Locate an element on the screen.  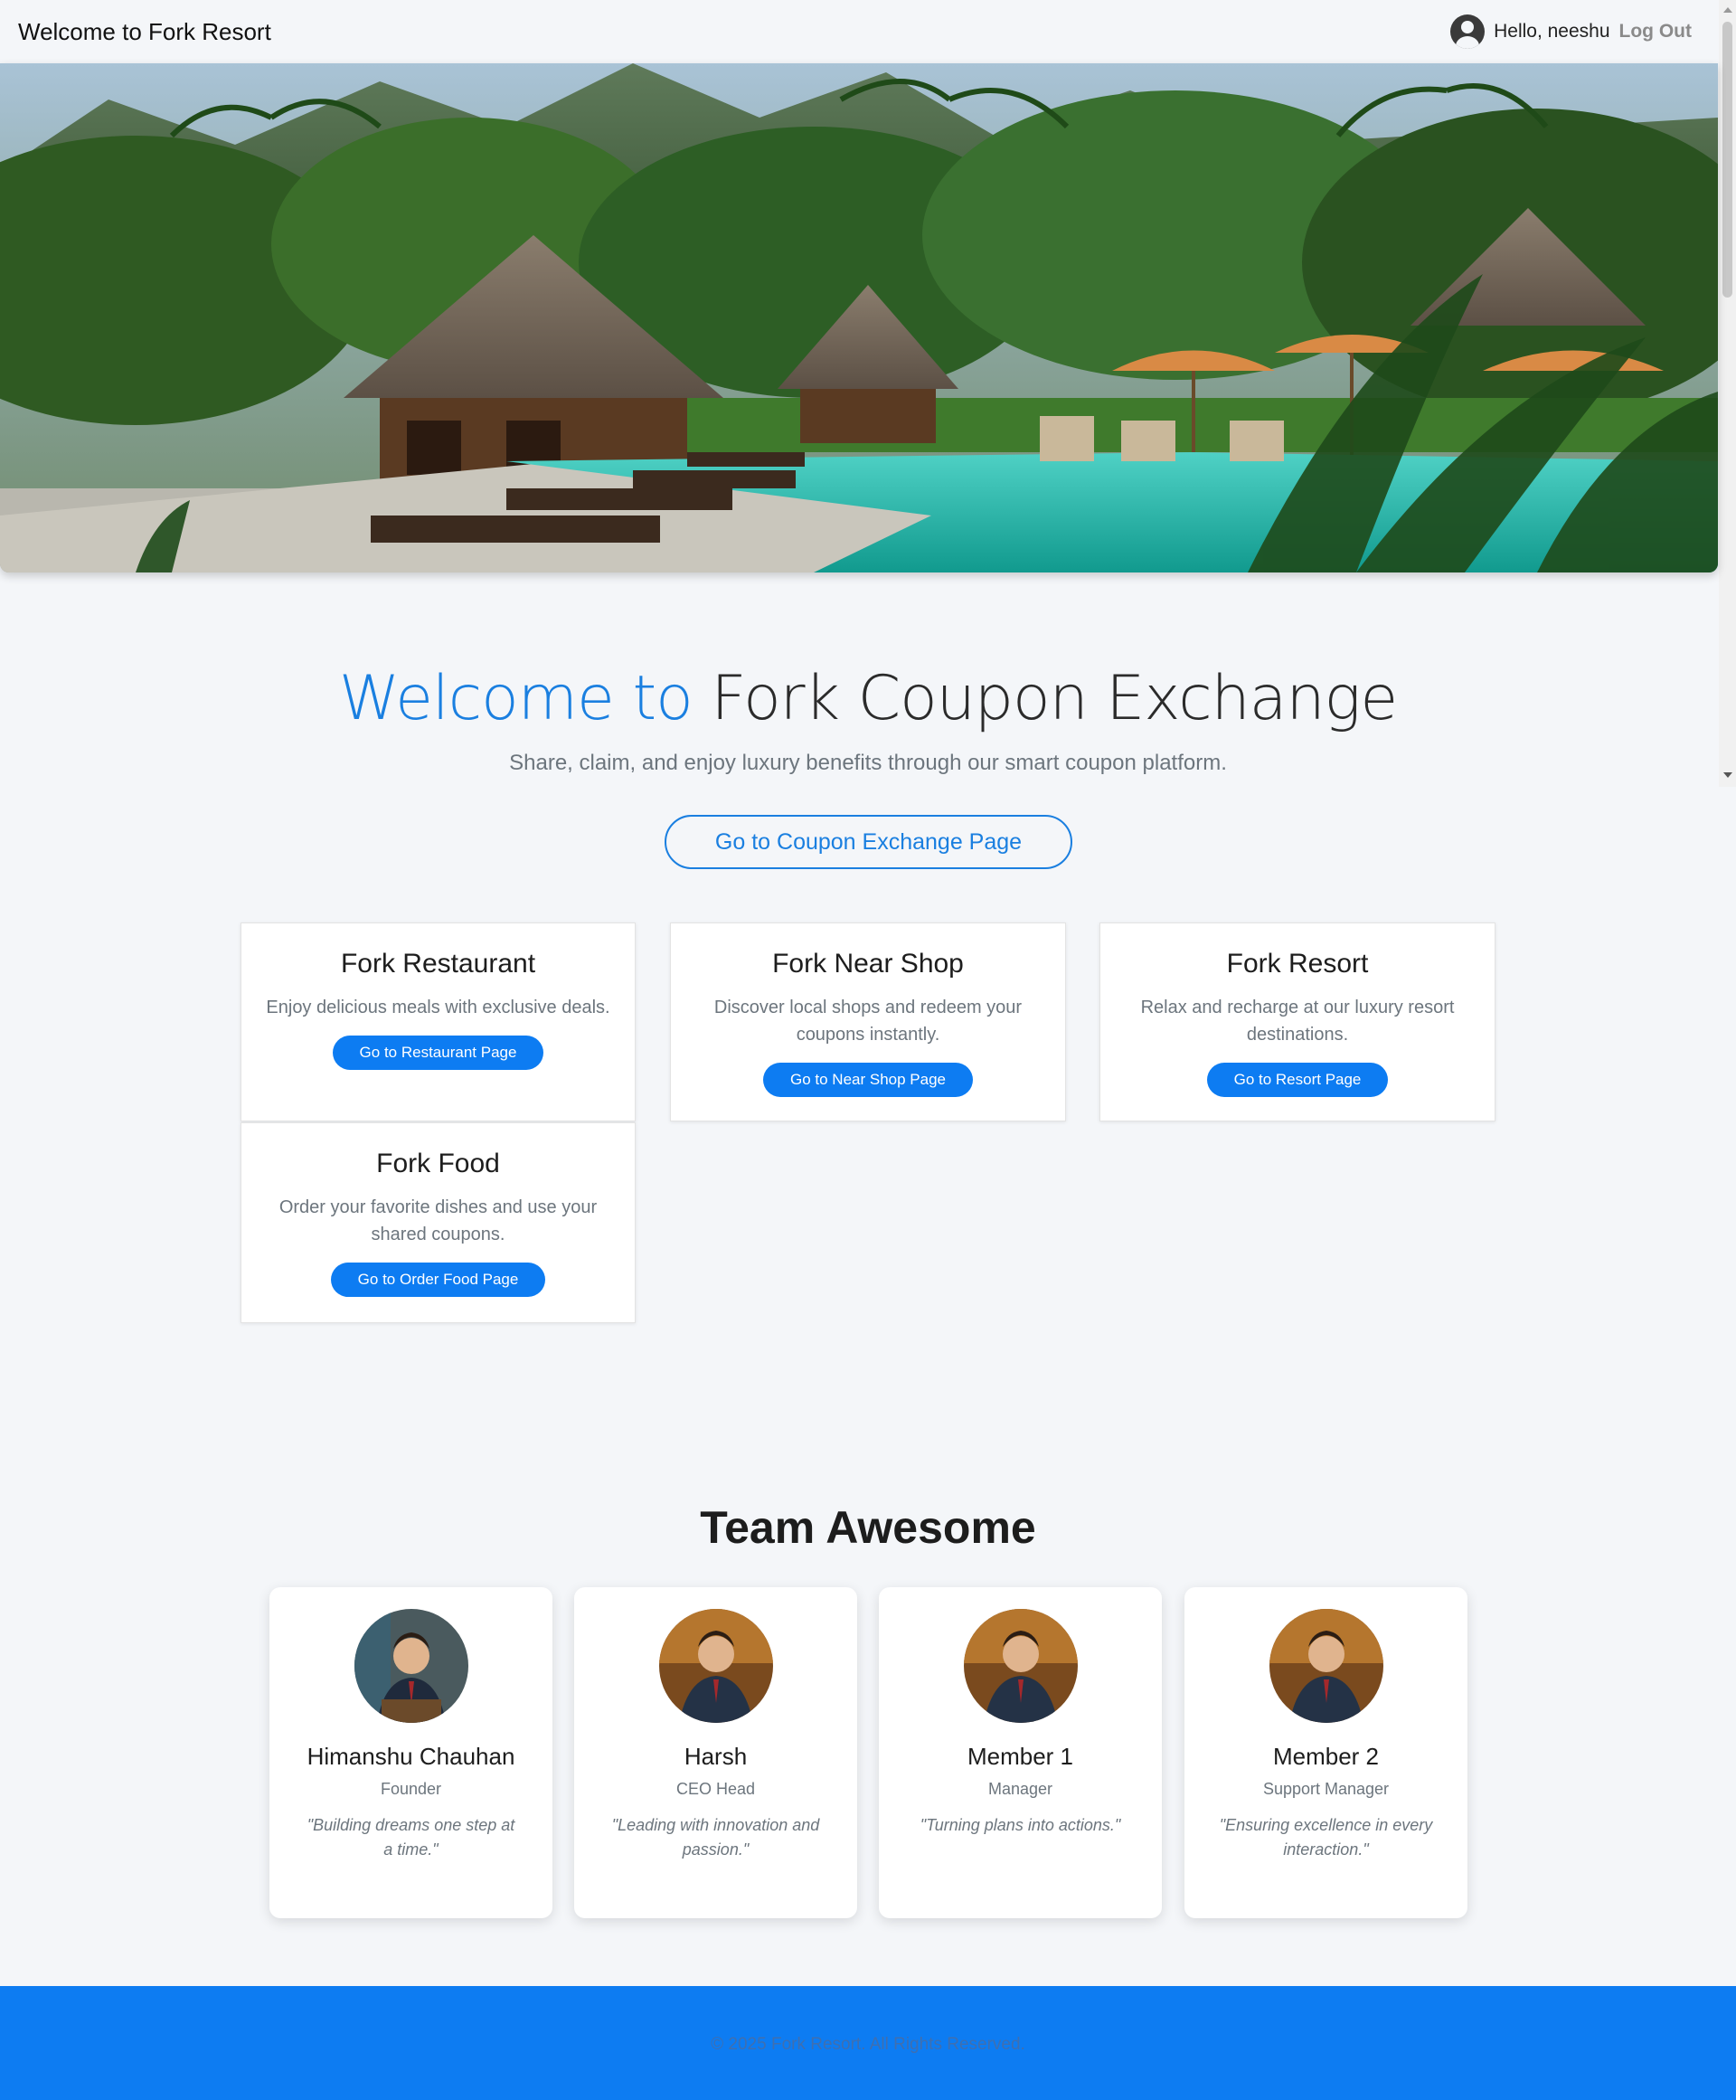
team-heading: Team Awesome is located at coordinates (868, 1527).